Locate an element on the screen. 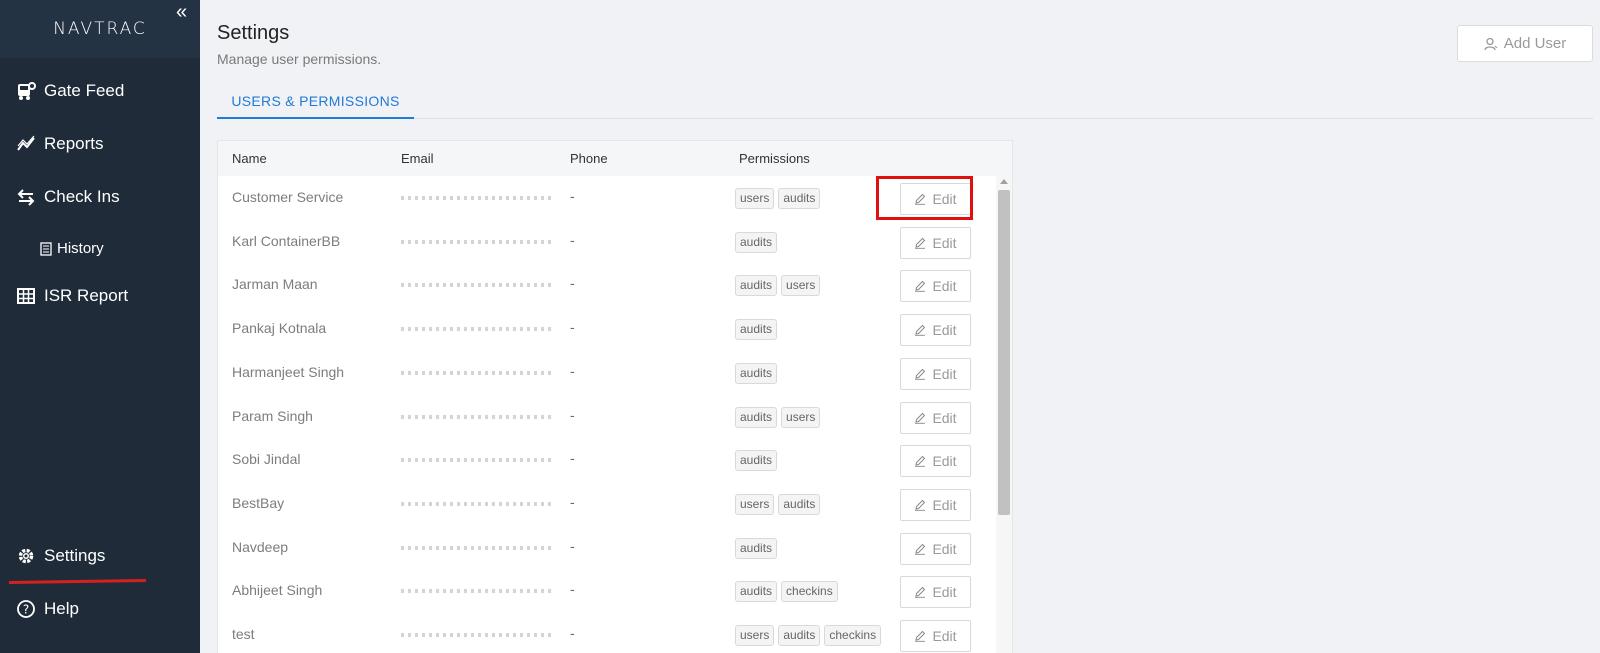  user-name: Param Singh is located at coordinates (272, 415).